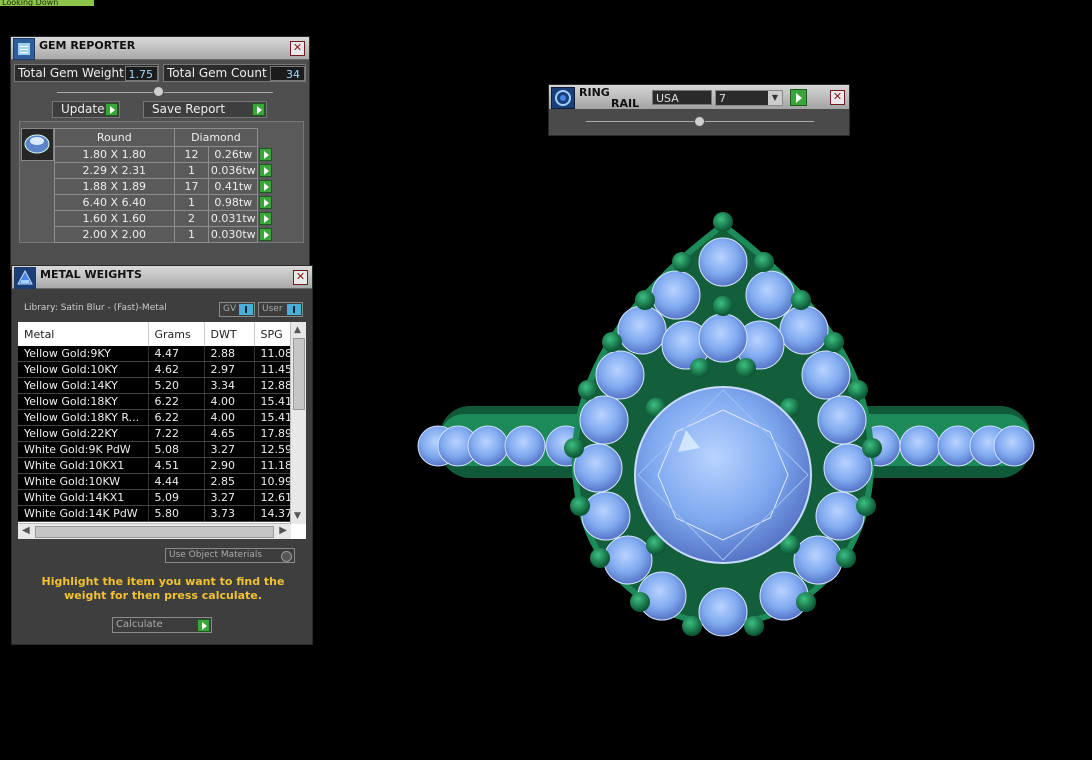 The image size is (1092, 760). I want to click on metal-list-vertical-scrollbar: ▲ ▼, so click(298, 423).